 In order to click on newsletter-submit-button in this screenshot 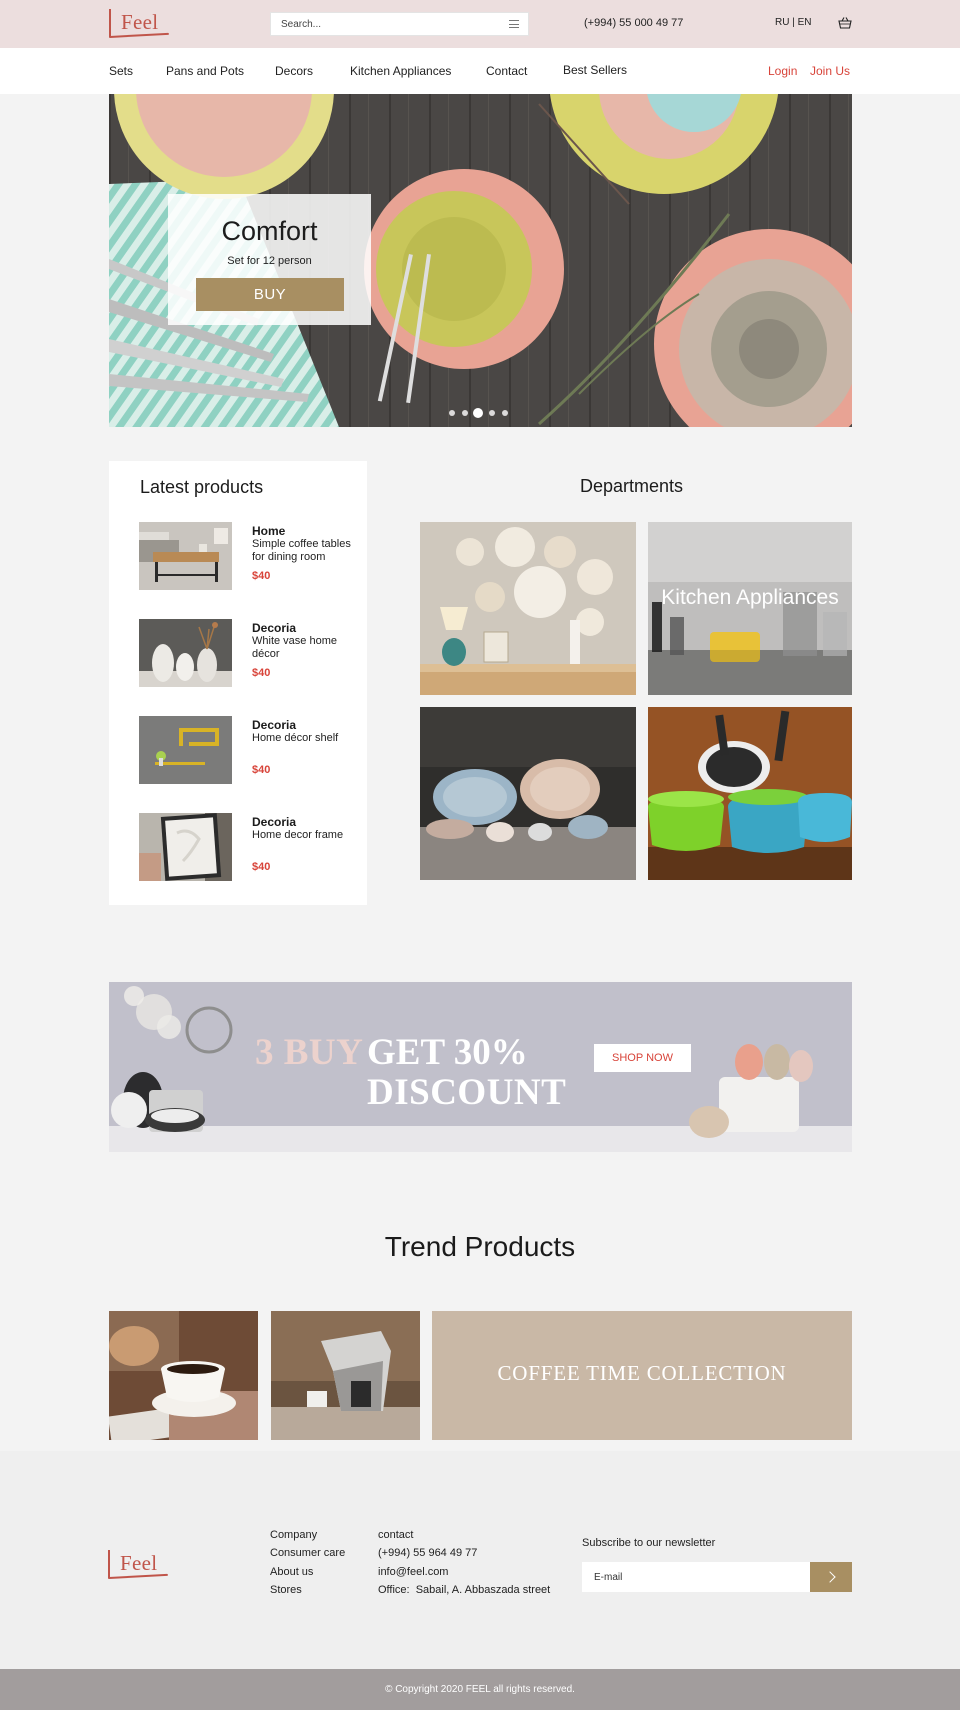, I will do `click(831, 1577)`.